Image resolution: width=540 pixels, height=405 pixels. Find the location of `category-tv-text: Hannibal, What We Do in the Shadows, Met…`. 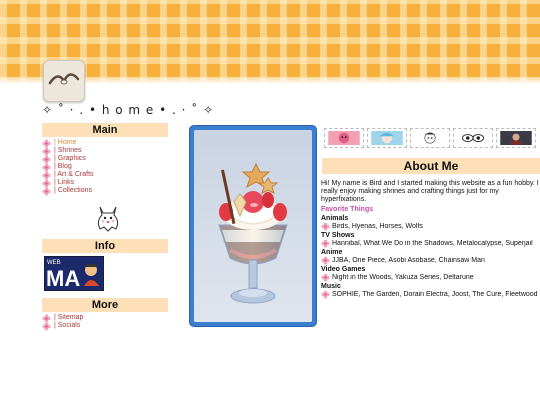

category-tv-text: Hannibal, What We Do in the Shadows, Met… is located at coordinates (432, 243).